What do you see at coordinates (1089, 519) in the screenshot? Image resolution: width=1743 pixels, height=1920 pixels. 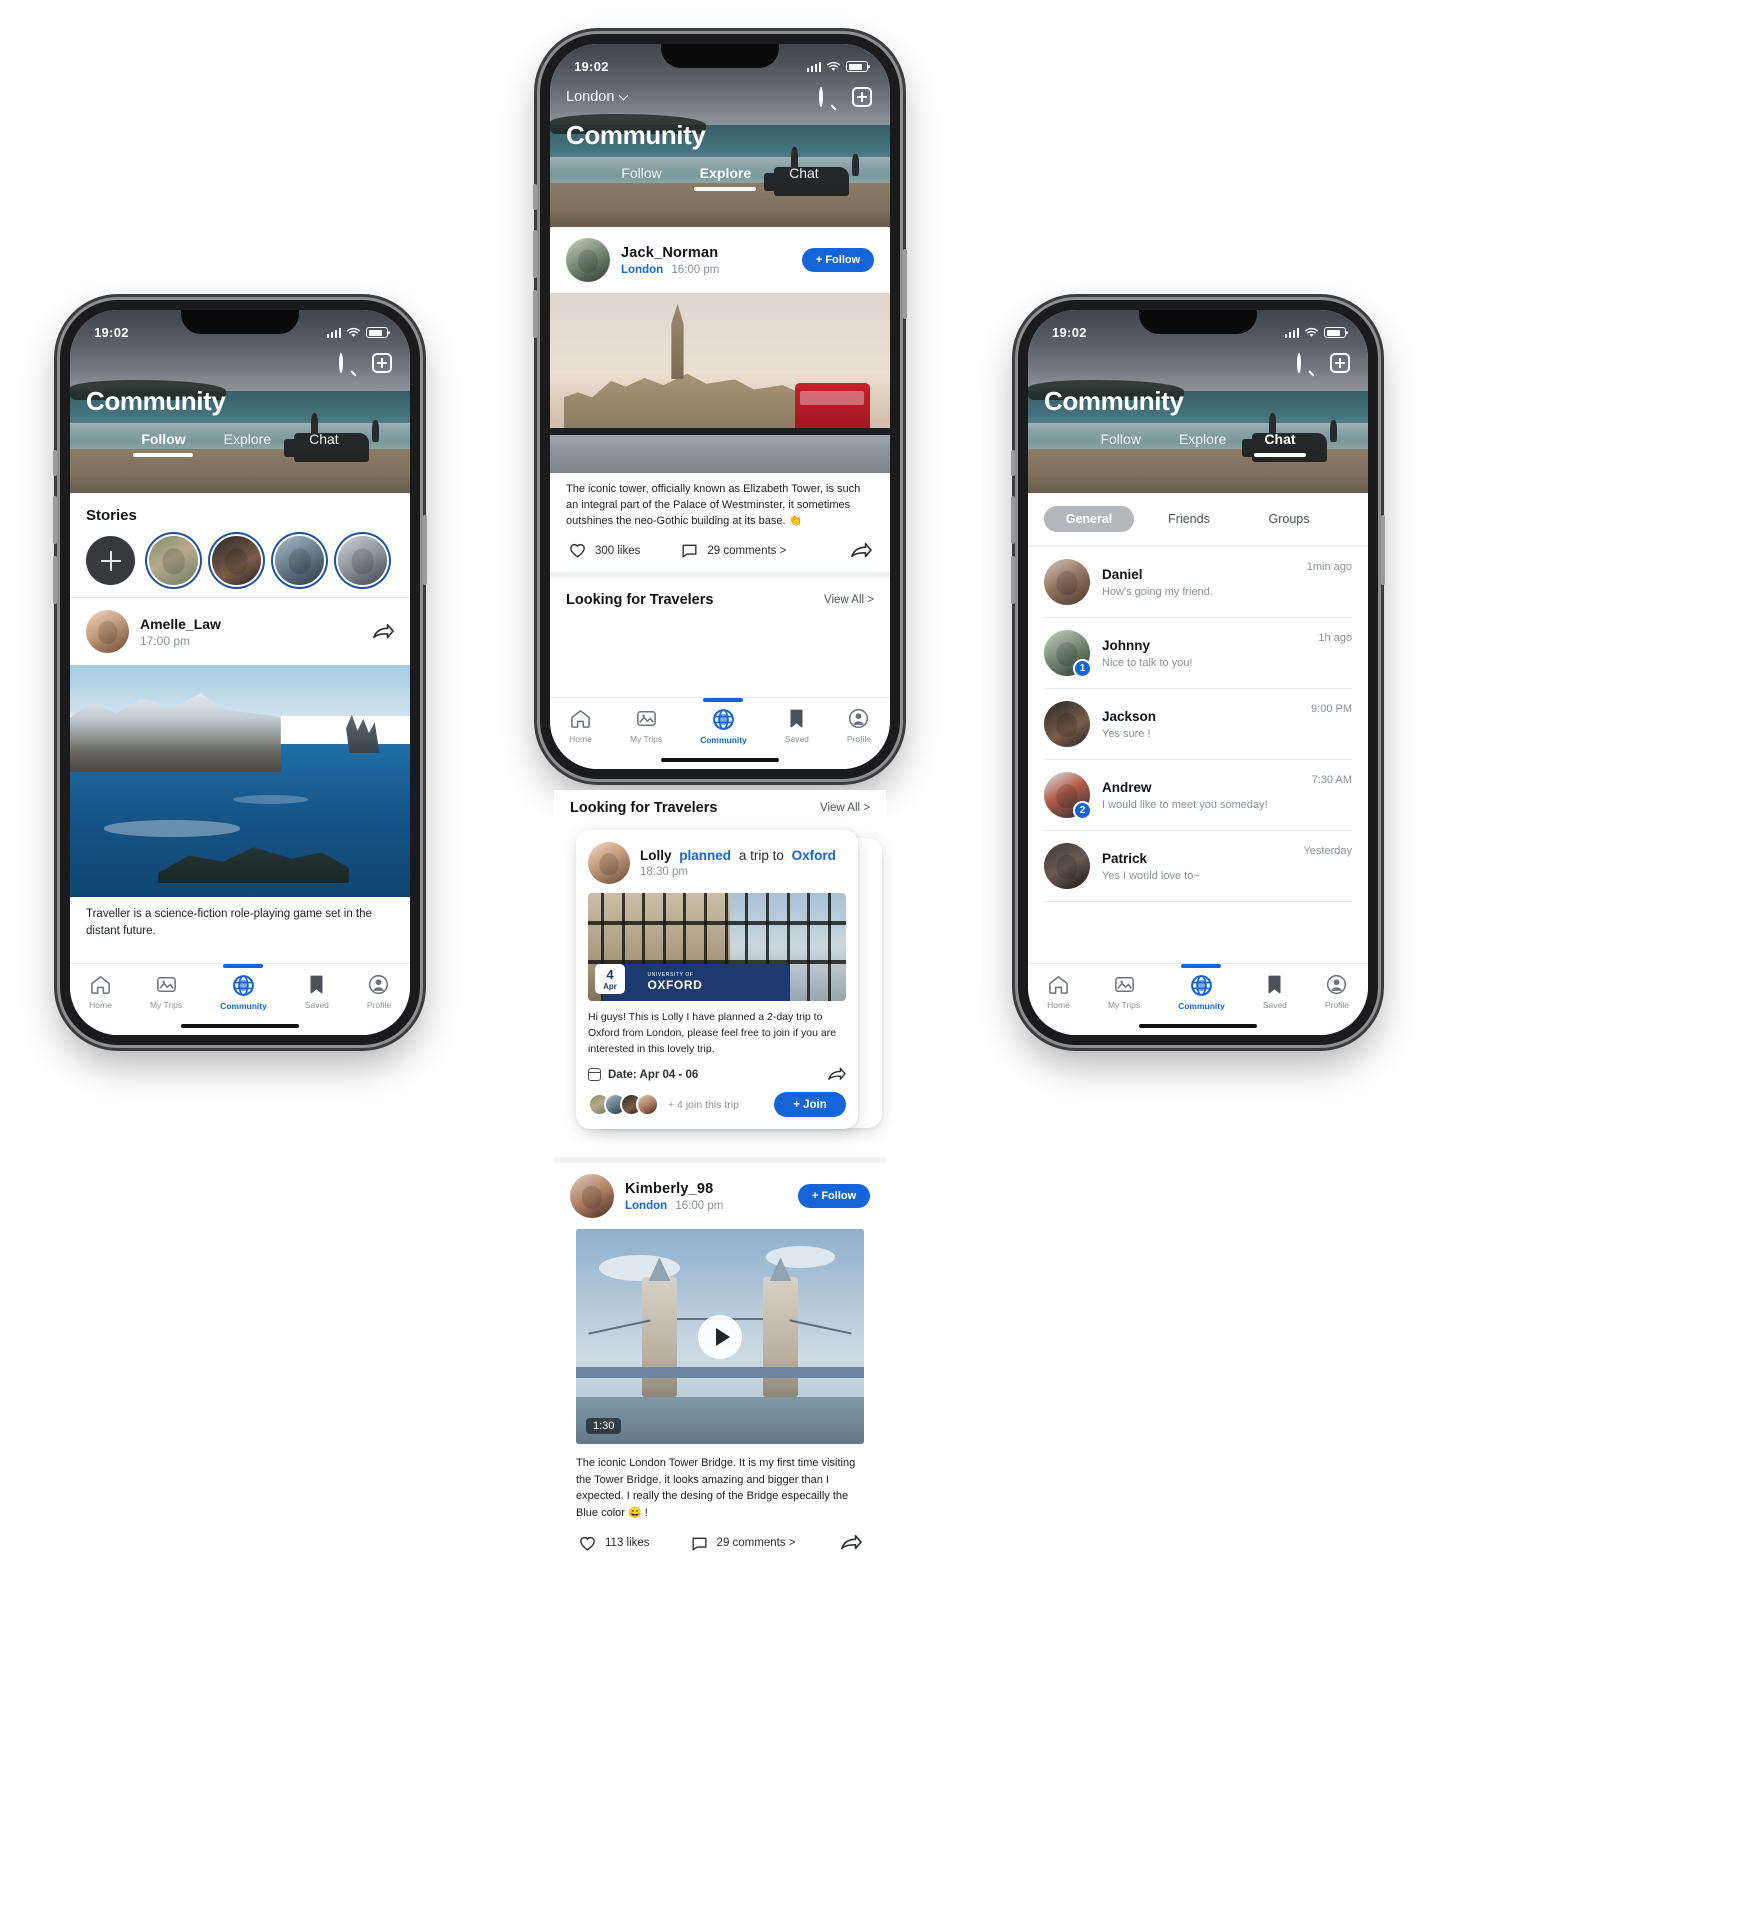 I see `segment-general: General` at bounding box center [1089, 519].